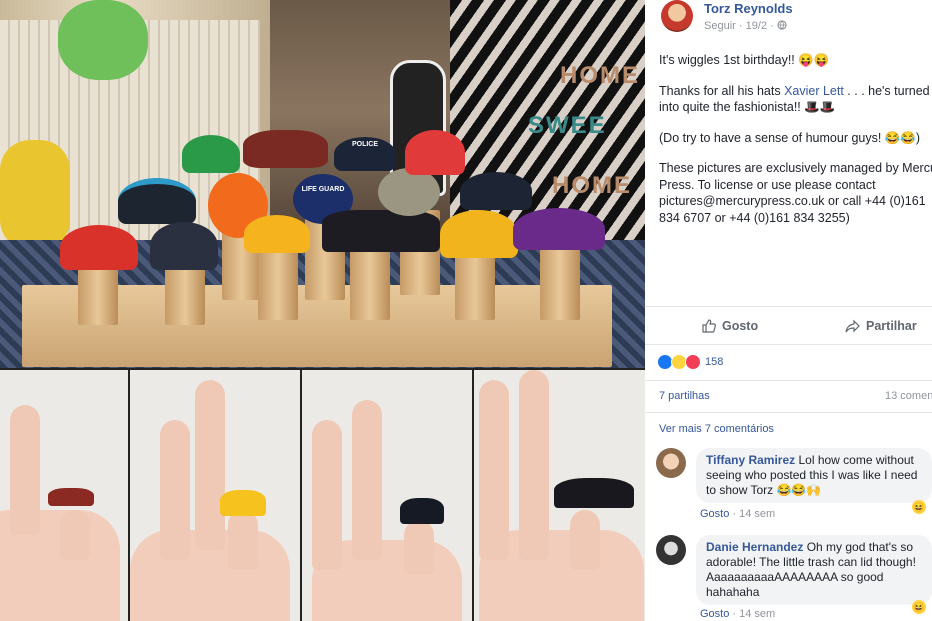  I want to click on photo-mini-hat-viking, so click(594, 493).